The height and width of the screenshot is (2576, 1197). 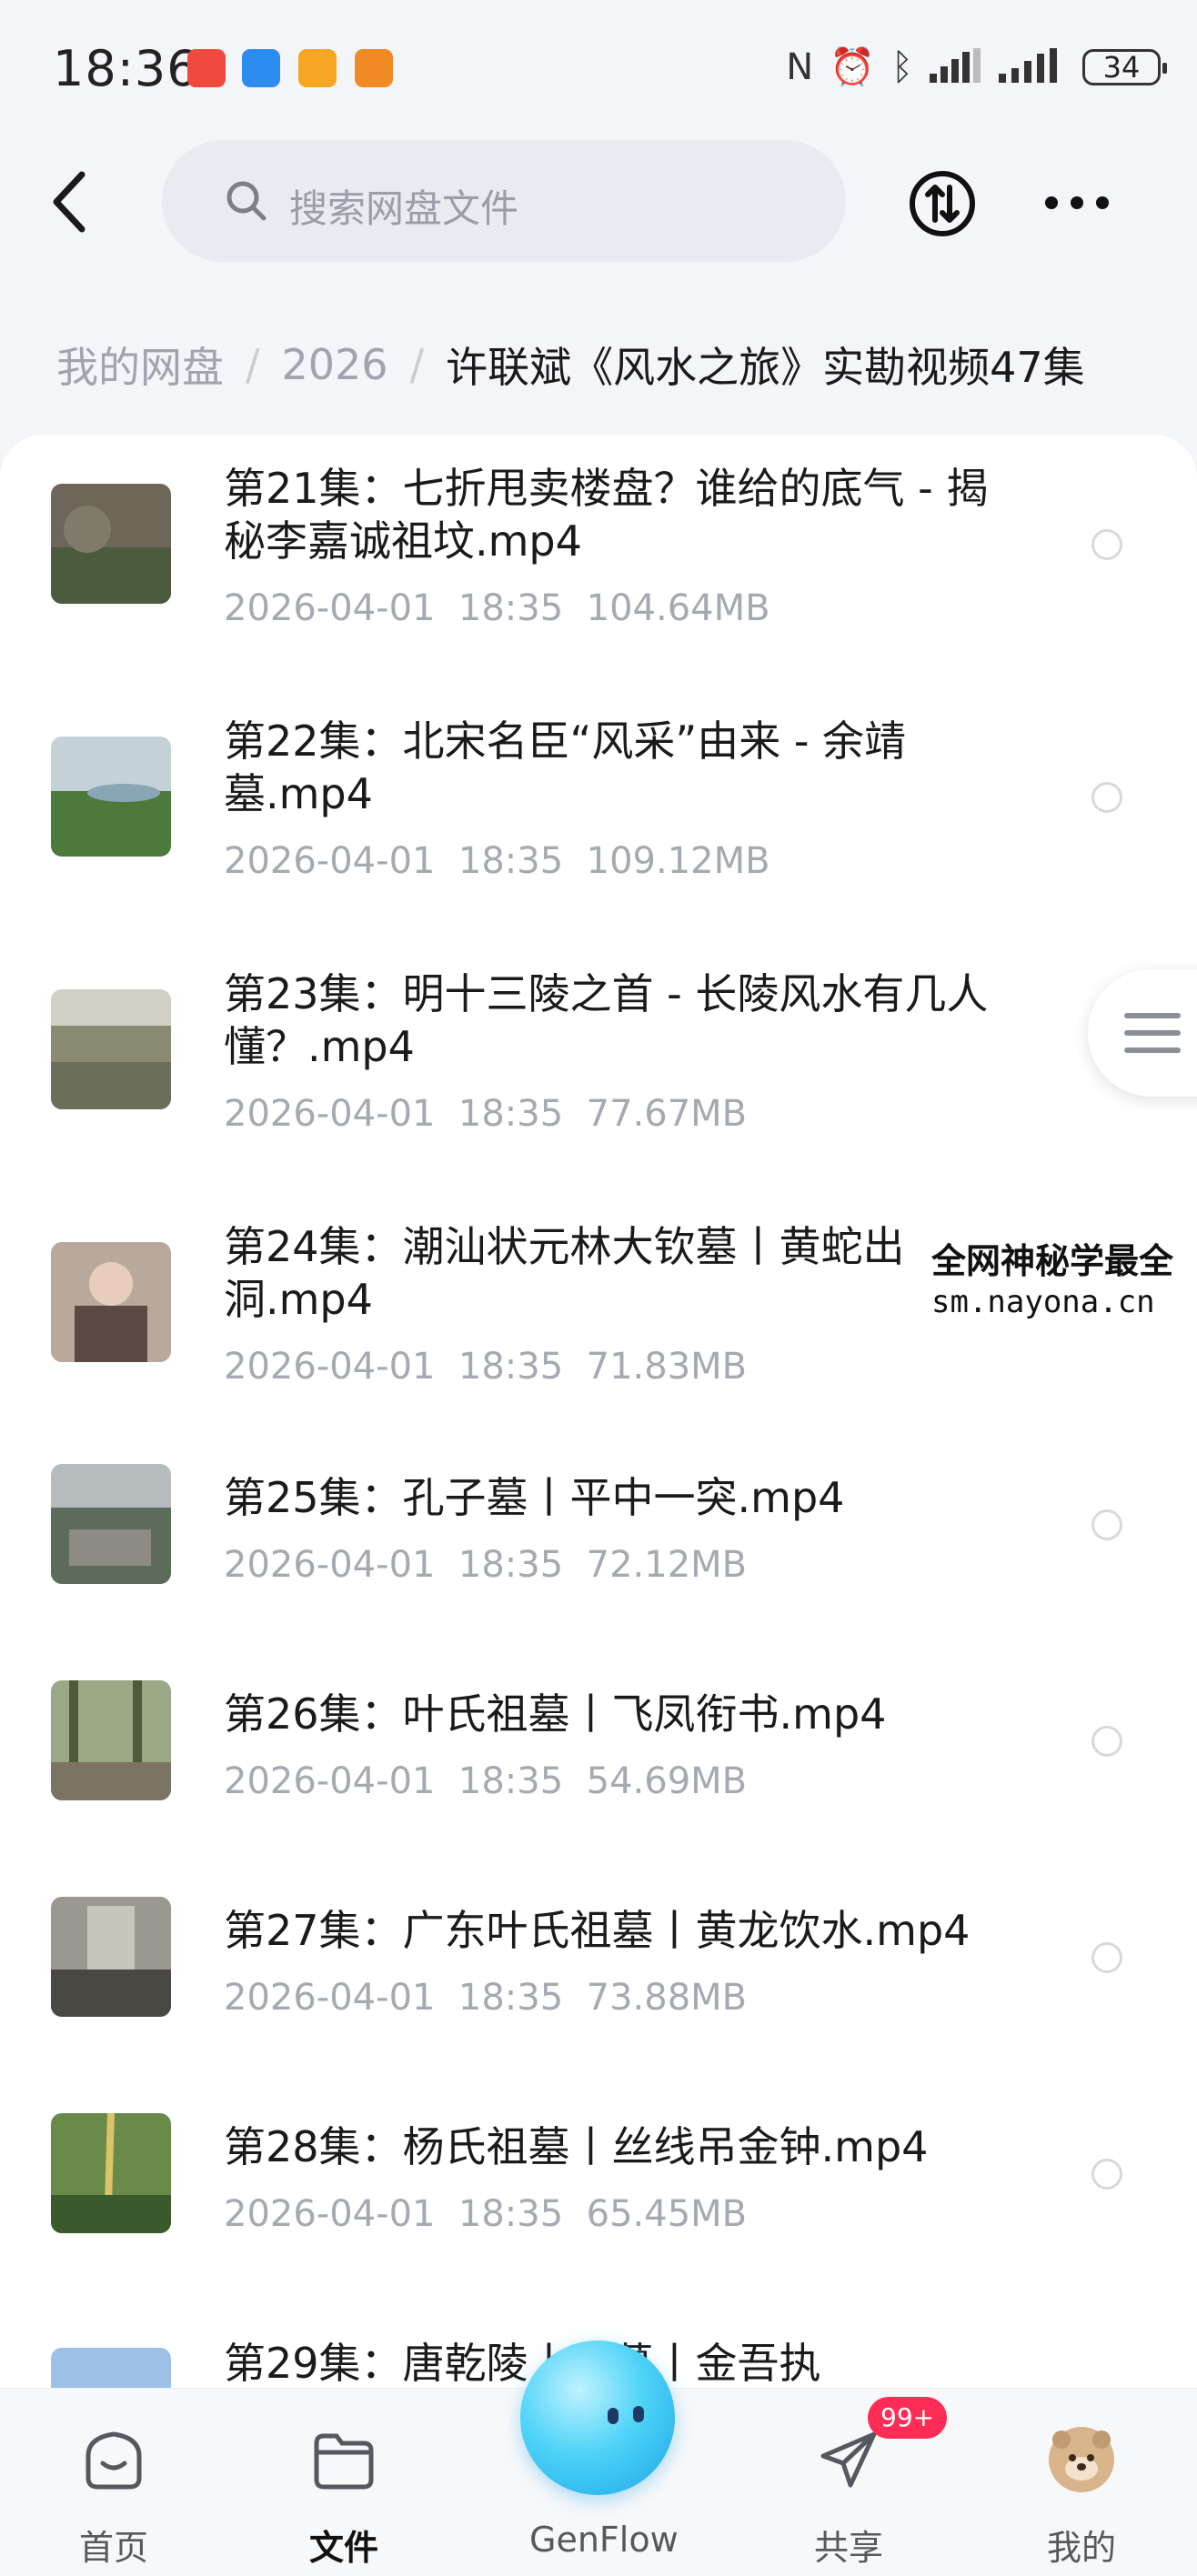 I want to click on more-button, so click(x=1077, y=202).